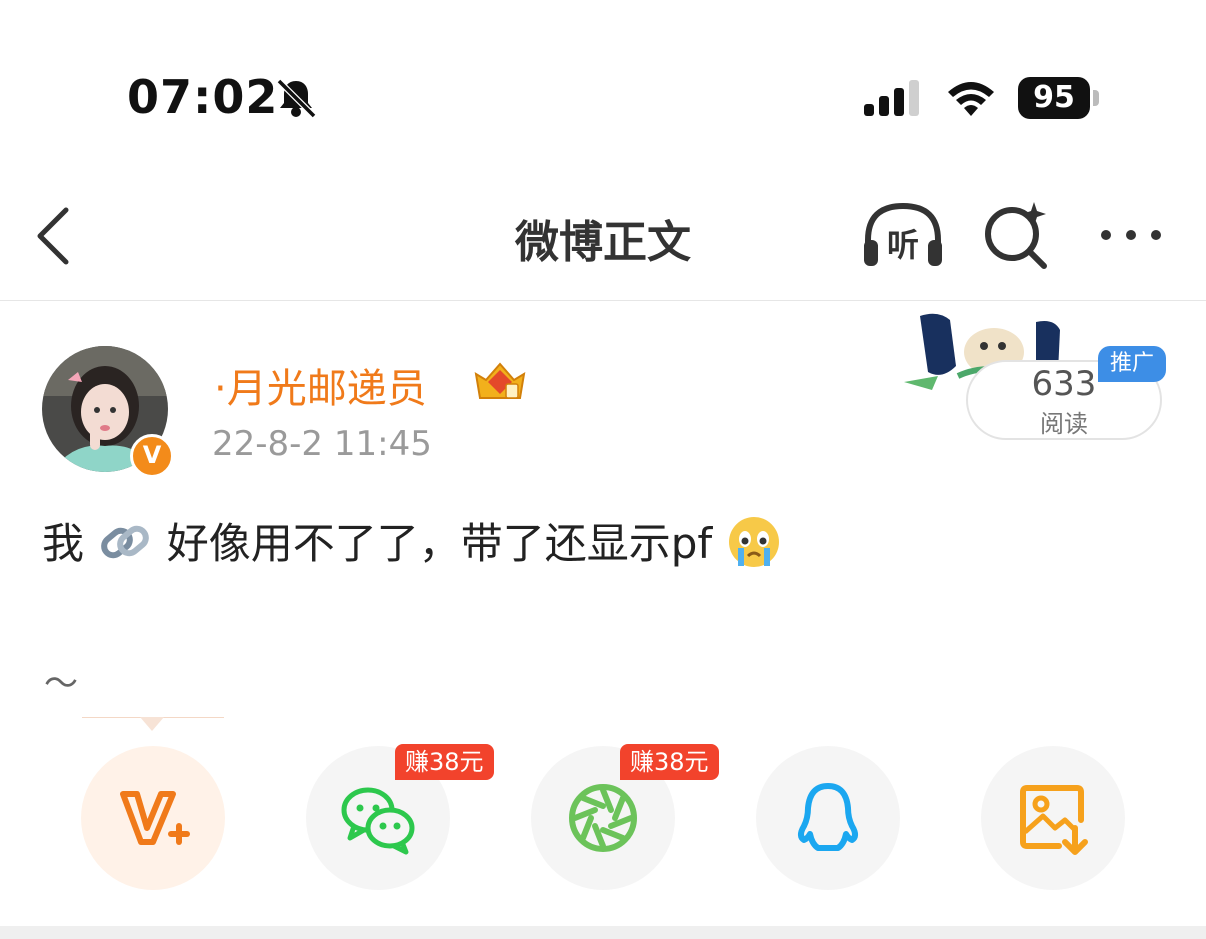 This screenshot has width=1206, height=939. Describe the element at coordinates (125, 542) in the screenshot. I see `link-emoji-icon` at that location.